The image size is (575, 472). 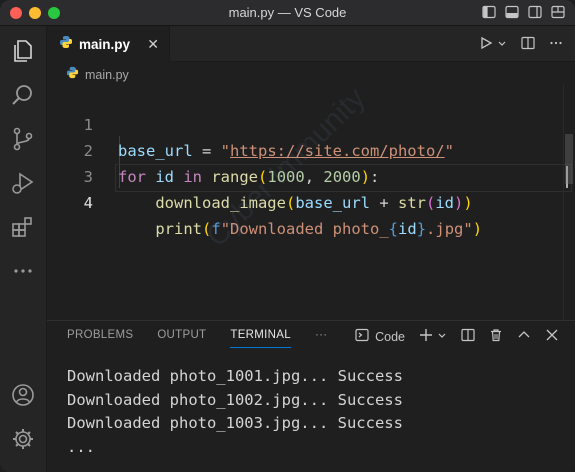 What do you see at coordinates (502, 44) in the screenshot?
I see `run-options-chevron-icon` at bounding box center [502, 44].